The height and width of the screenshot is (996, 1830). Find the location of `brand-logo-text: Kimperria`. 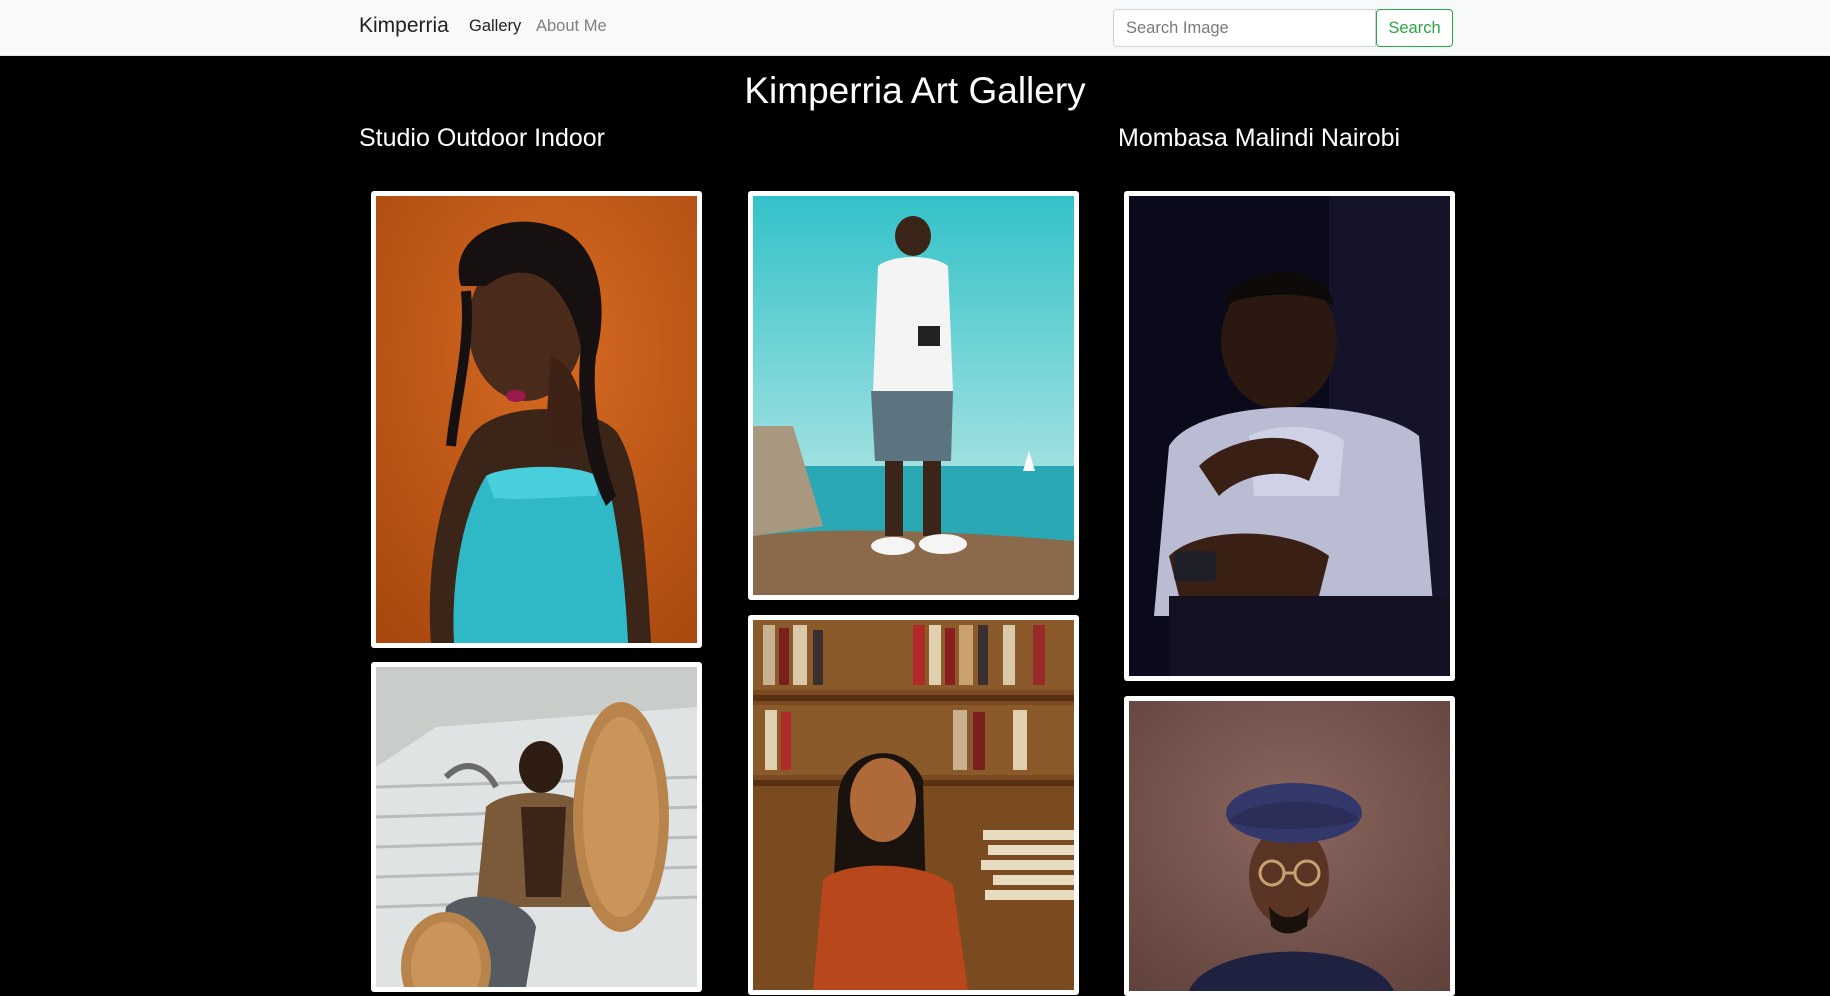

brand-logo-text: Kimperria is located at coordinates (404, 26).